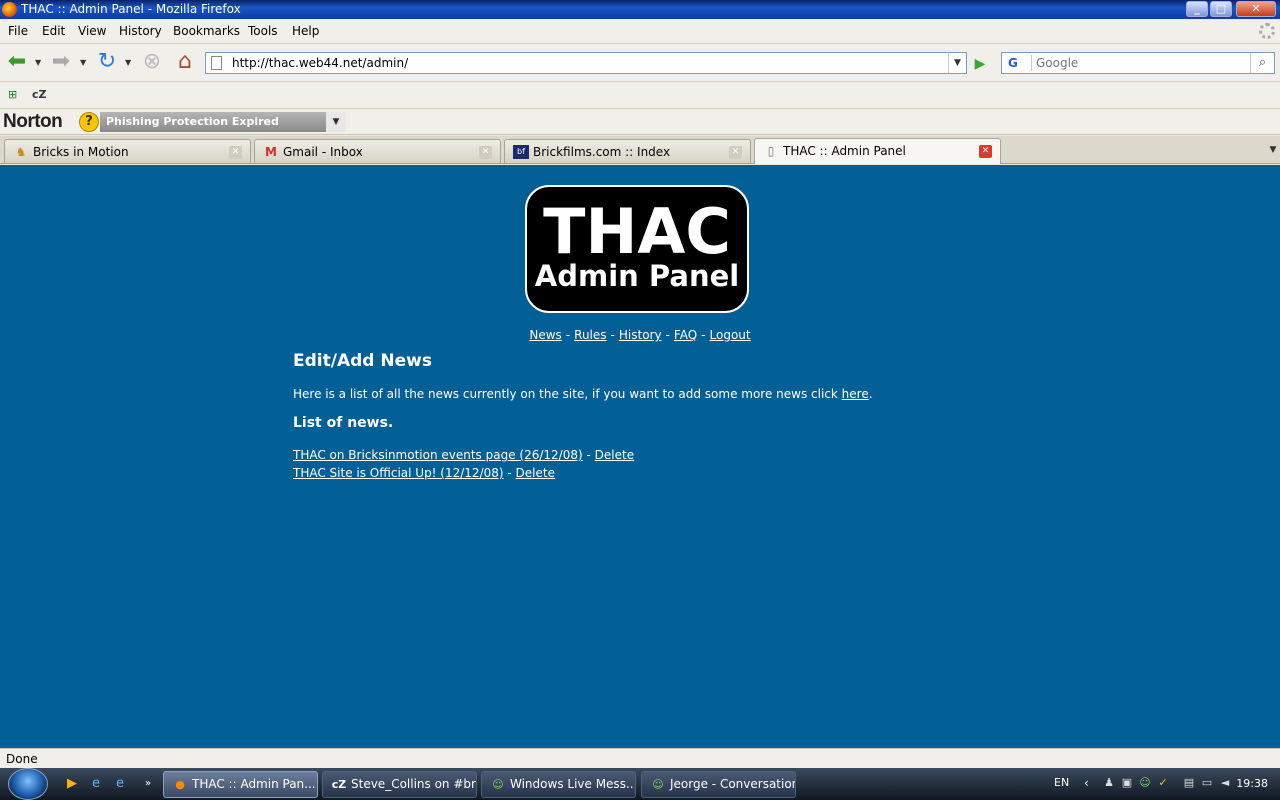  I want to click on norton-logo: Norton, so click(33, 121).